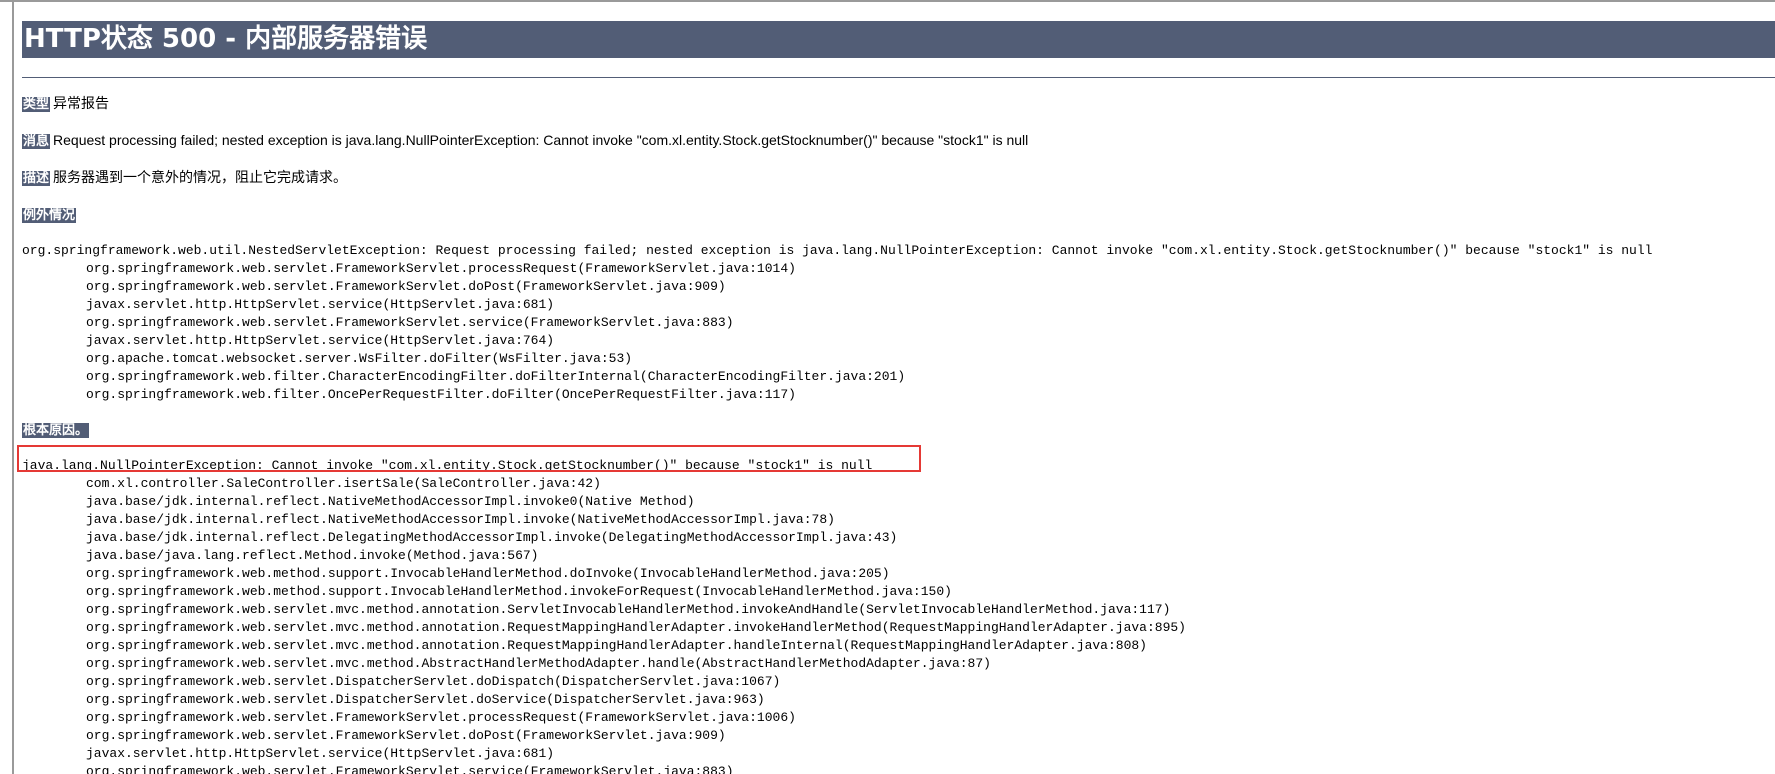 The width and height of the screenshot is (1775, 774). What do you see at coordinates (49, 215) in the screenshot?
I see `exception-heading-label: 例外情况` at bounding box center [49, 215].